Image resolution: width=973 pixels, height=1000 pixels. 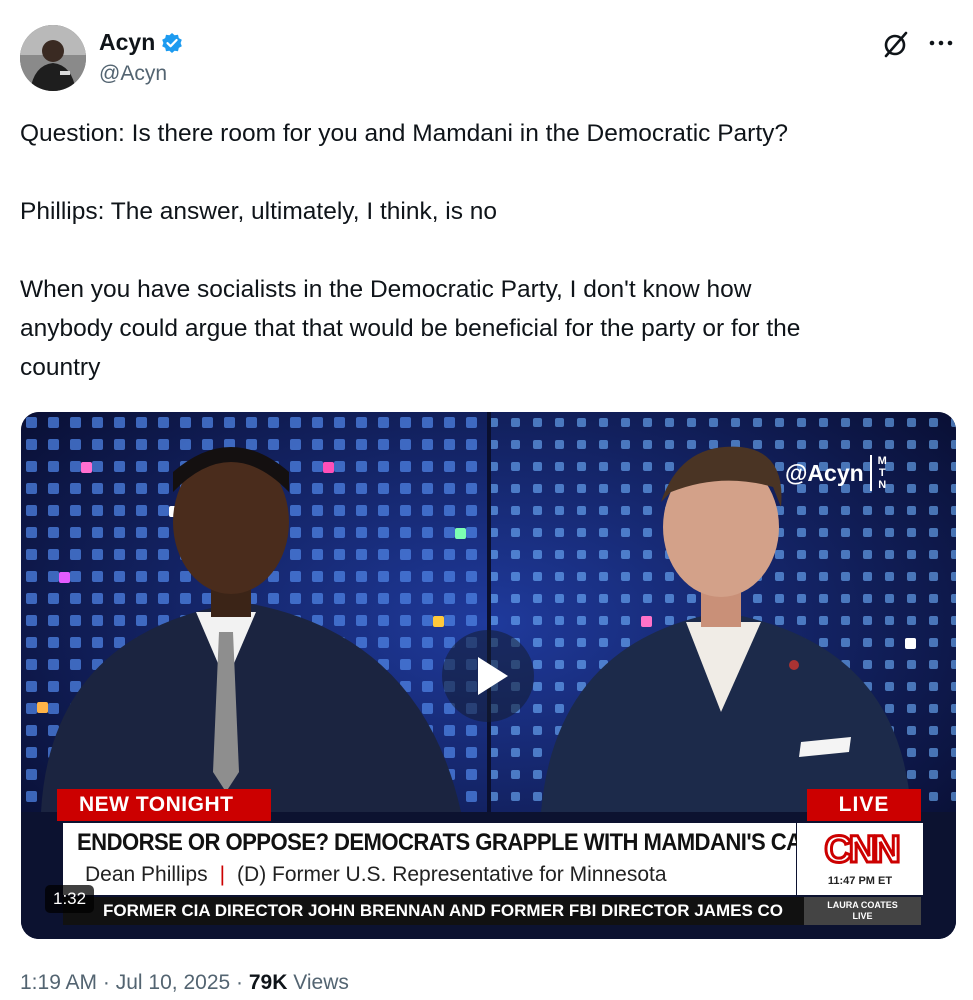 What do you see at coordinates (862, 916) in the screenshot?
I see `show-badge-live: LIVE` at bounding box center [862, 916].